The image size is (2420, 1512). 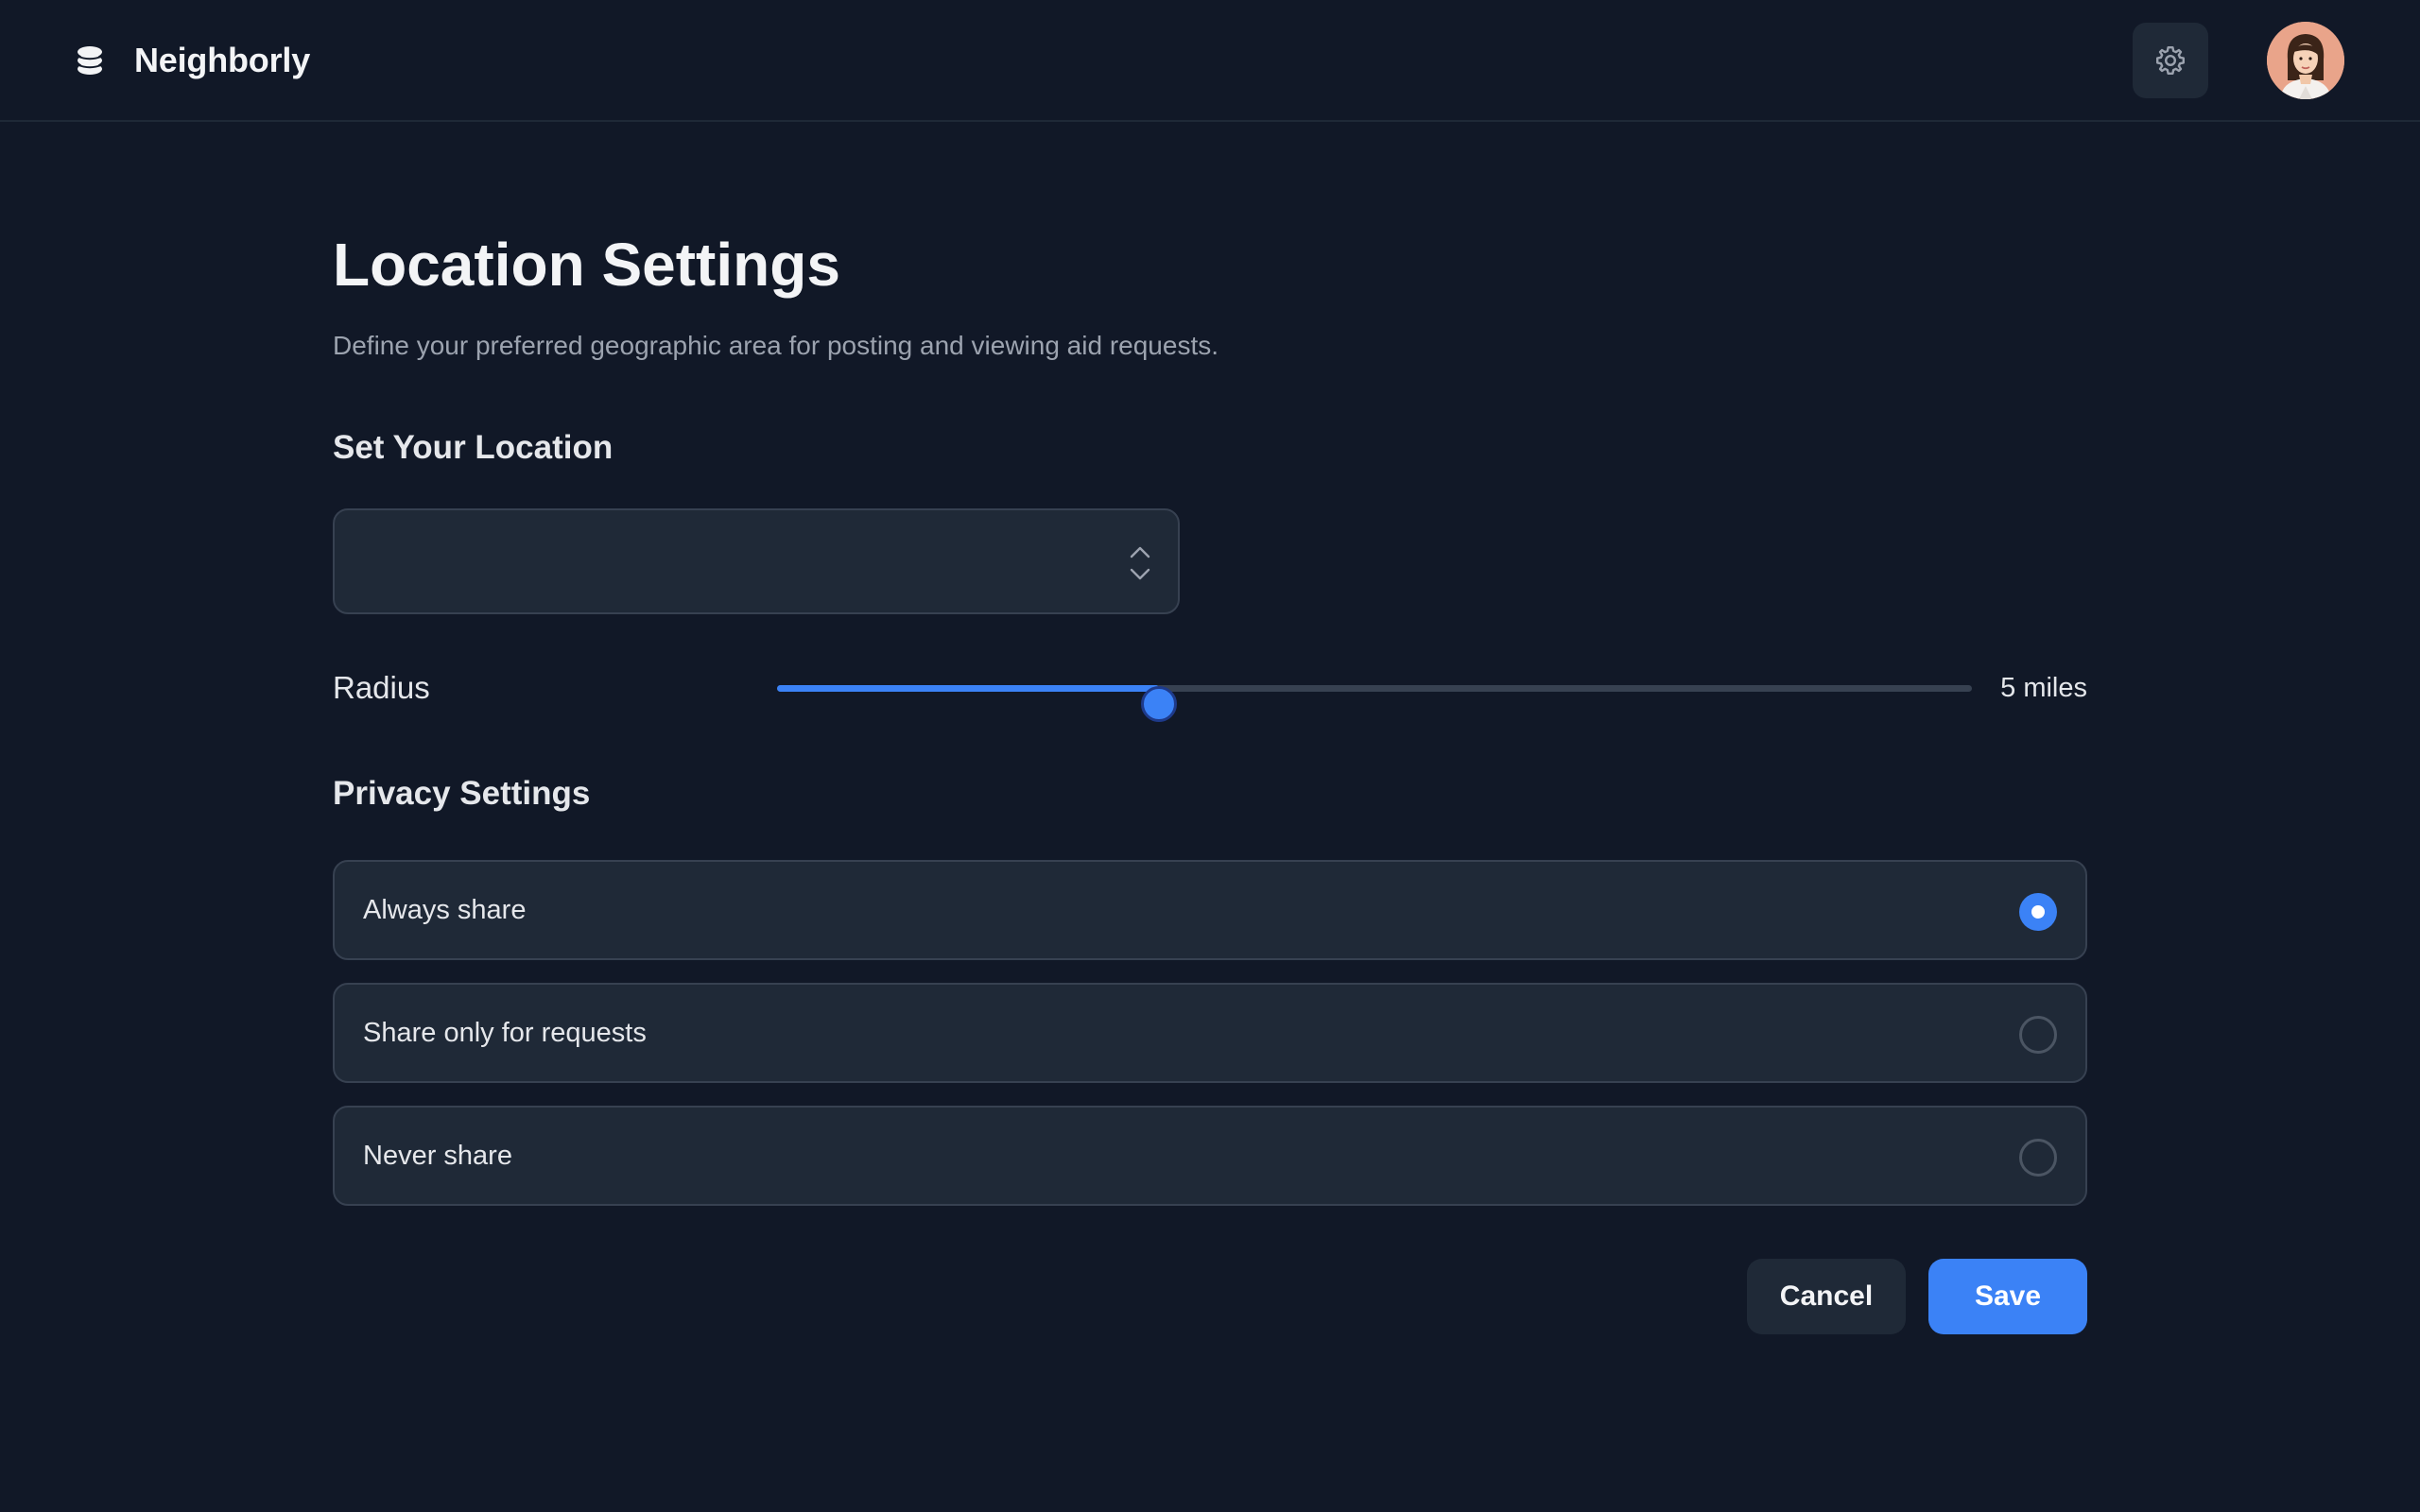 What do you see at coordinates (1210, 61) in the screenshot?
I see `top-navigation-bar: Neighborly` at bounding box center [1210, 61].